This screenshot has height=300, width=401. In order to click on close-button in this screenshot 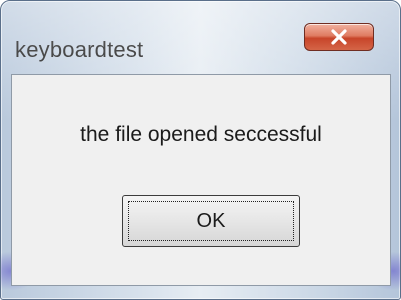, I will do `click(339, 37)`.